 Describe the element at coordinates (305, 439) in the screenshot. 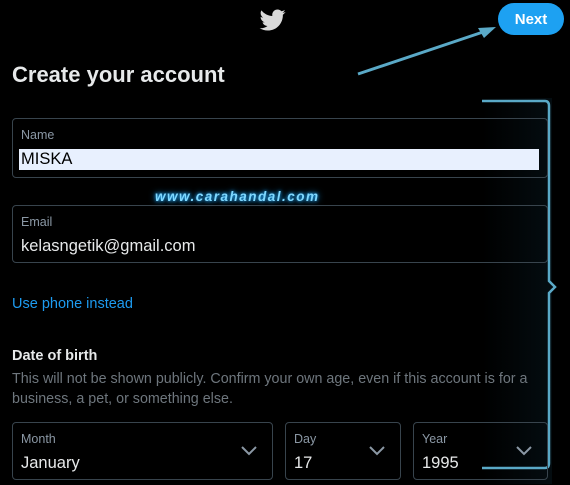

I see `day-label: Day` at that location.